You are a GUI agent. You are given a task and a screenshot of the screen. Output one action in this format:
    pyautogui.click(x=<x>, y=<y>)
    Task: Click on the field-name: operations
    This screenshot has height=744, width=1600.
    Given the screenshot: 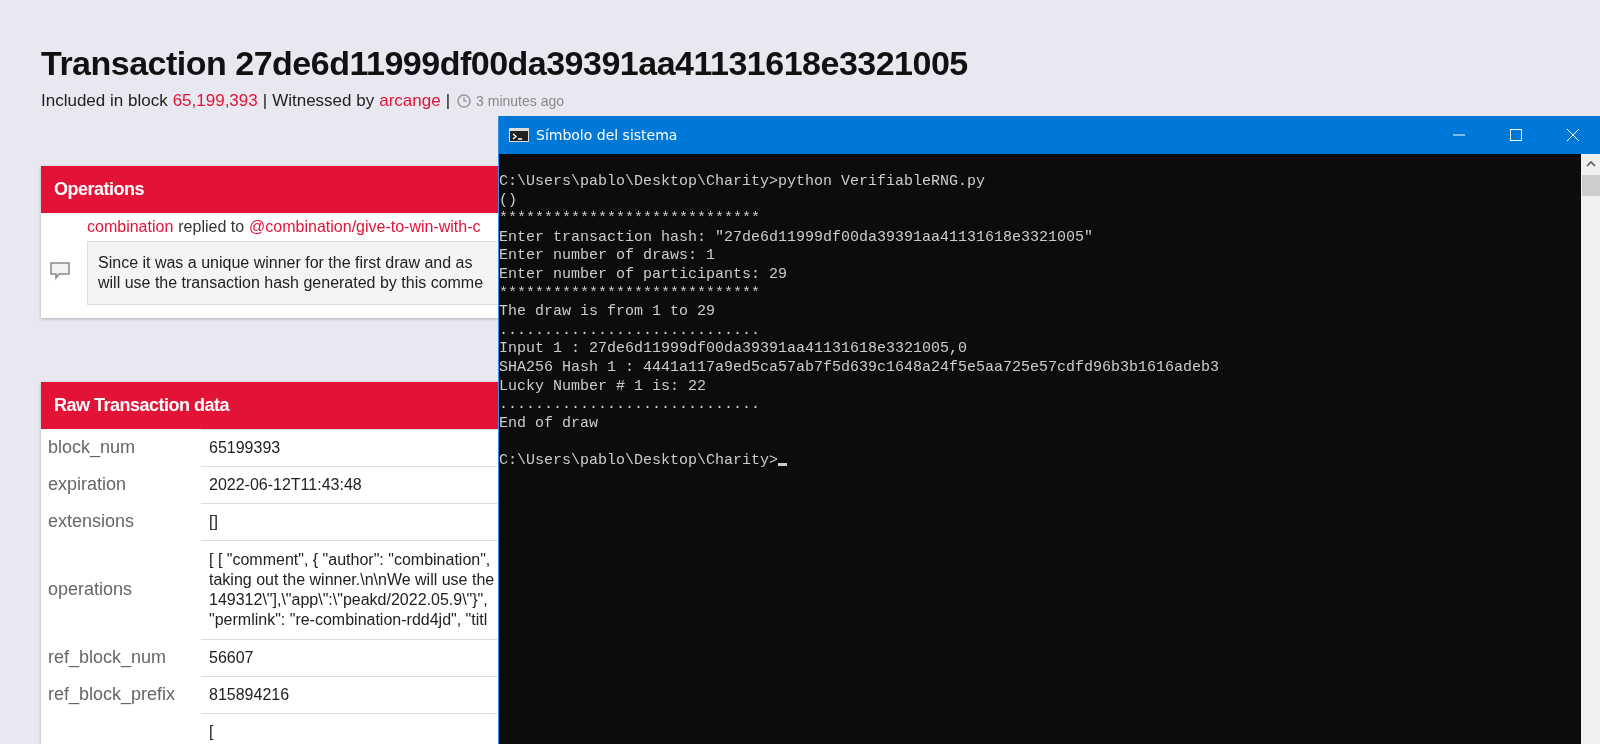 What is the action you would take?
    pyautogui.click(x=90, y=589)
    